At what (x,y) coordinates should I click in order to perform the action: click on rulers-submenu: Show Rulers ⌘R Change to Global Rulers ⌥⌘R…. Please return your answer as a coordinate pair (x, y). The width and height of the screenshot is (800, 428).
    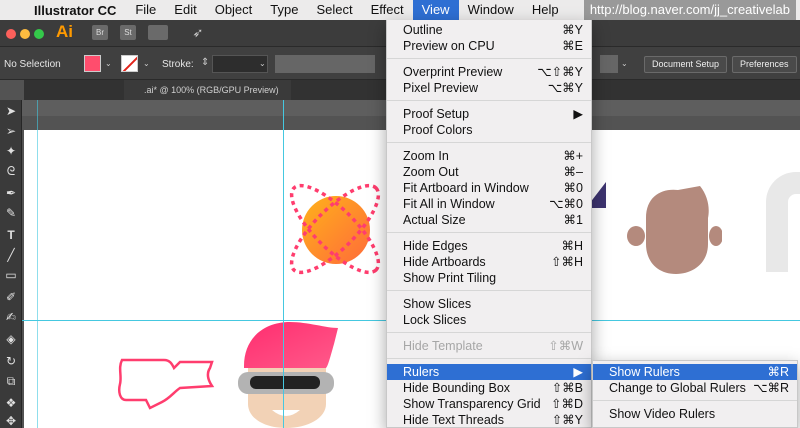
    Looking at the image, I should click on (695, 394).